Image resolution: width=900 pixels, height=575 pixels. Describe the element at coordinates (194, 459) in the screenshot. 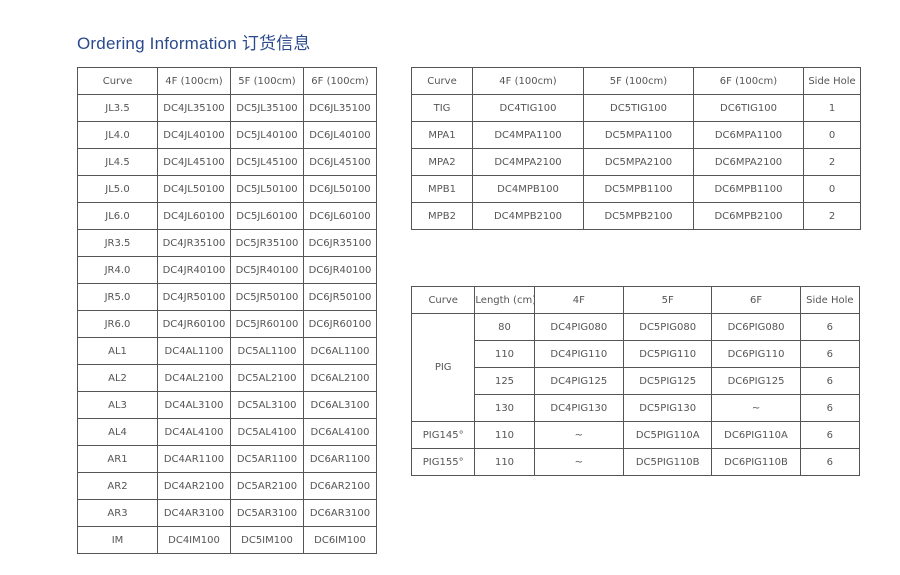

I see `table-cell: DC4AR1100` at that location.